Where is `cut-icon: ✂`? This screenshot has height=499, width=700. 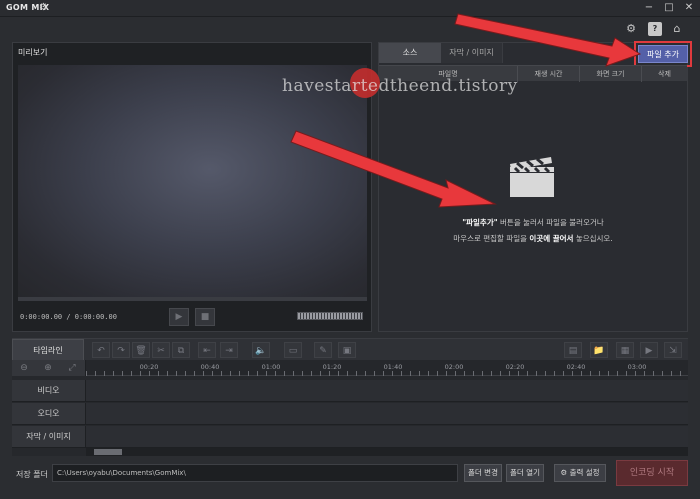
cut-icon: ✂ is located at coordinates (161, 350).